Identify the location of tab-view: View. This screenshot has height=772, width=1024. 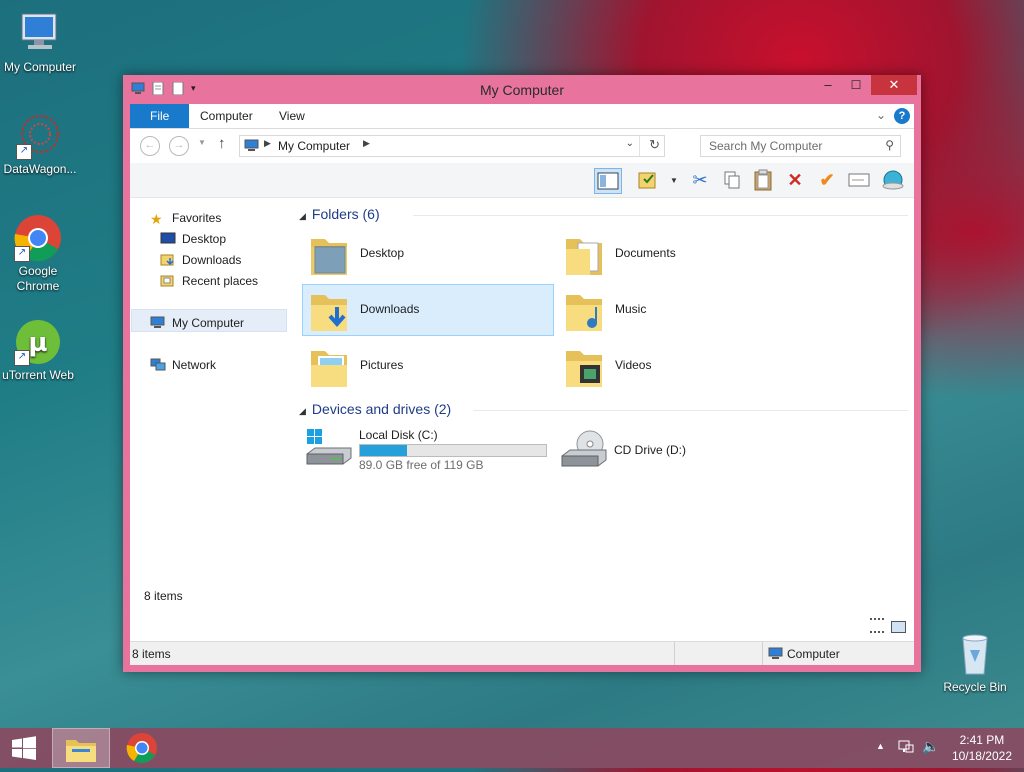
(292, 116).